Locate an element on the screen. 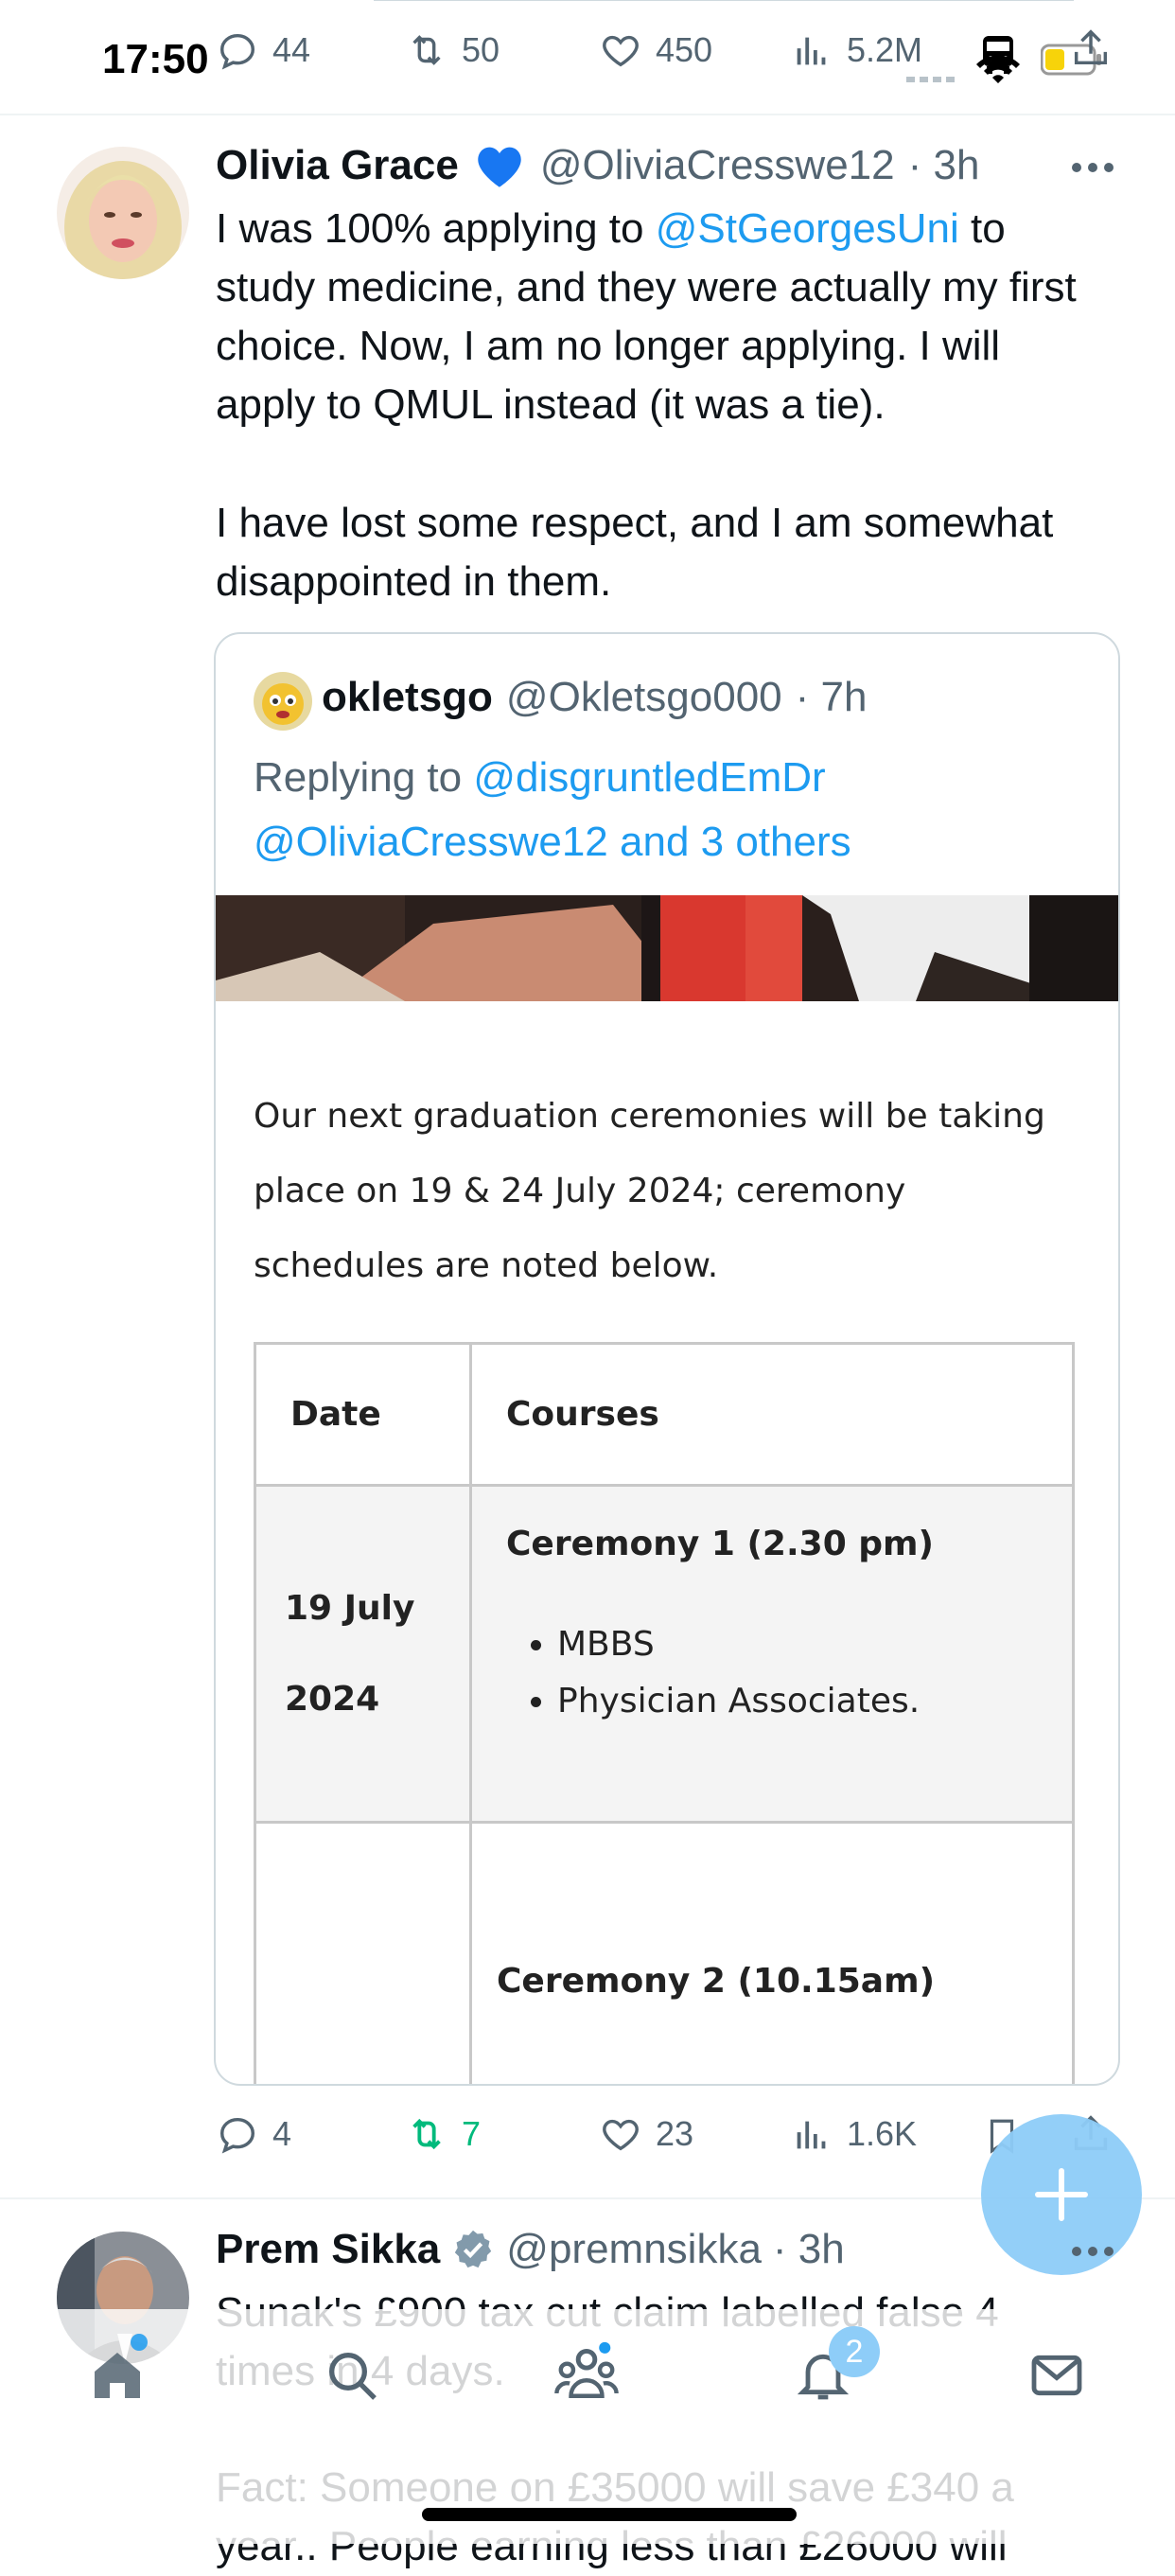 This screenshot has height=2576, width=1175. home-indicator-dots is located at coordinates (931, 76).